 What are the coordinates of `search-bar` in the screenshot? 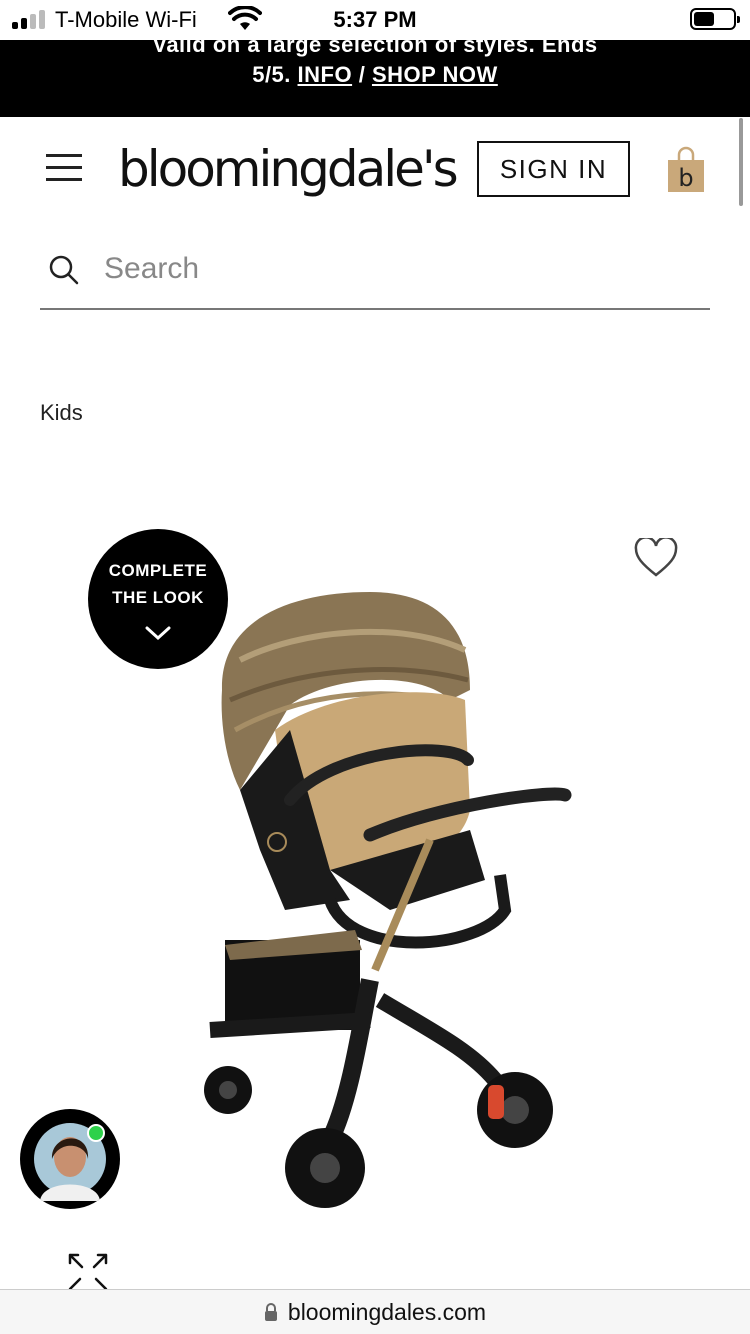 It's located at (375, 271).